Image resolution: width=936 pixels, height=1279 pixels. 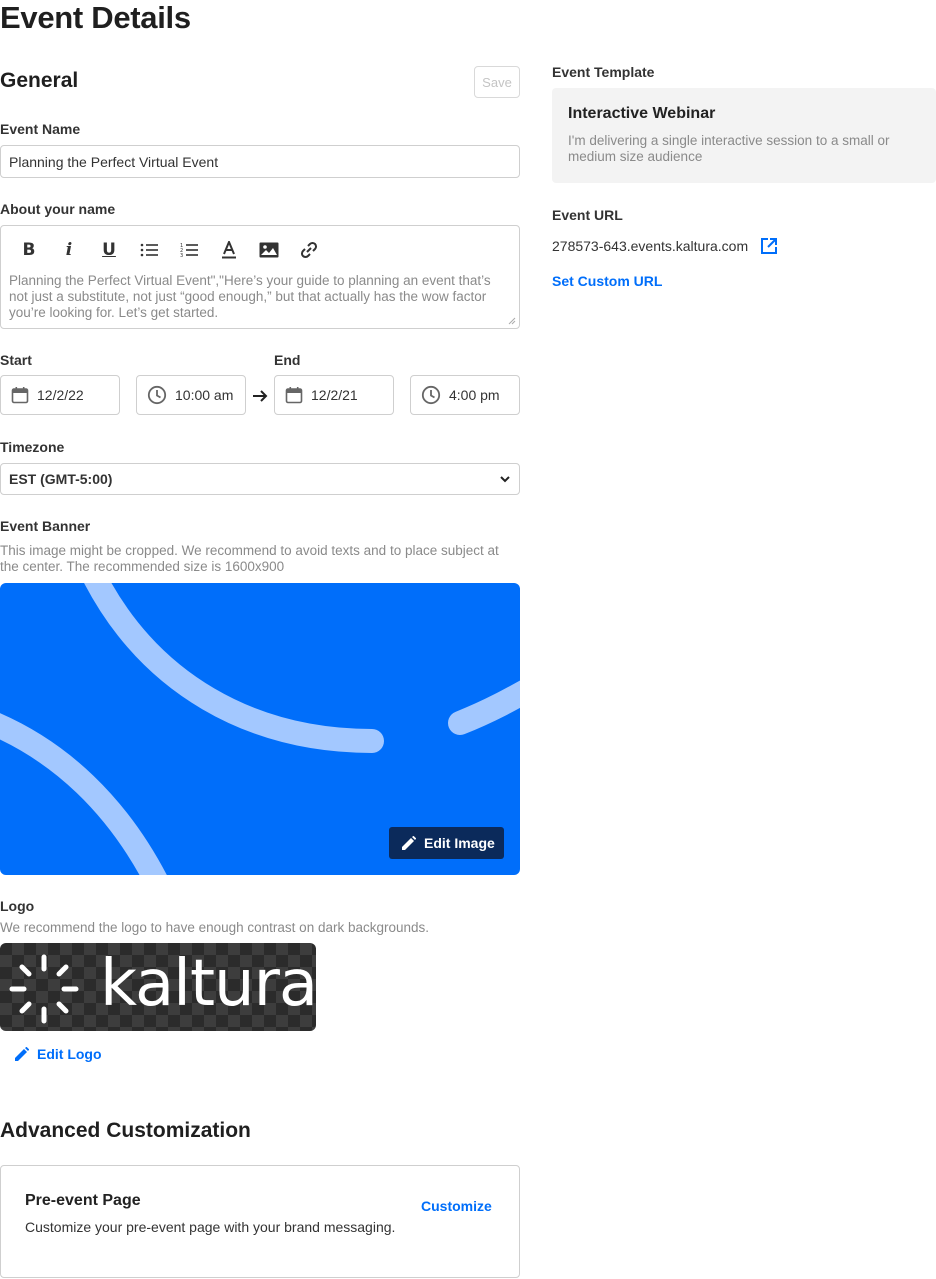 I want to click on event-banner-image: Edit Image, so click(x=260, y=729).